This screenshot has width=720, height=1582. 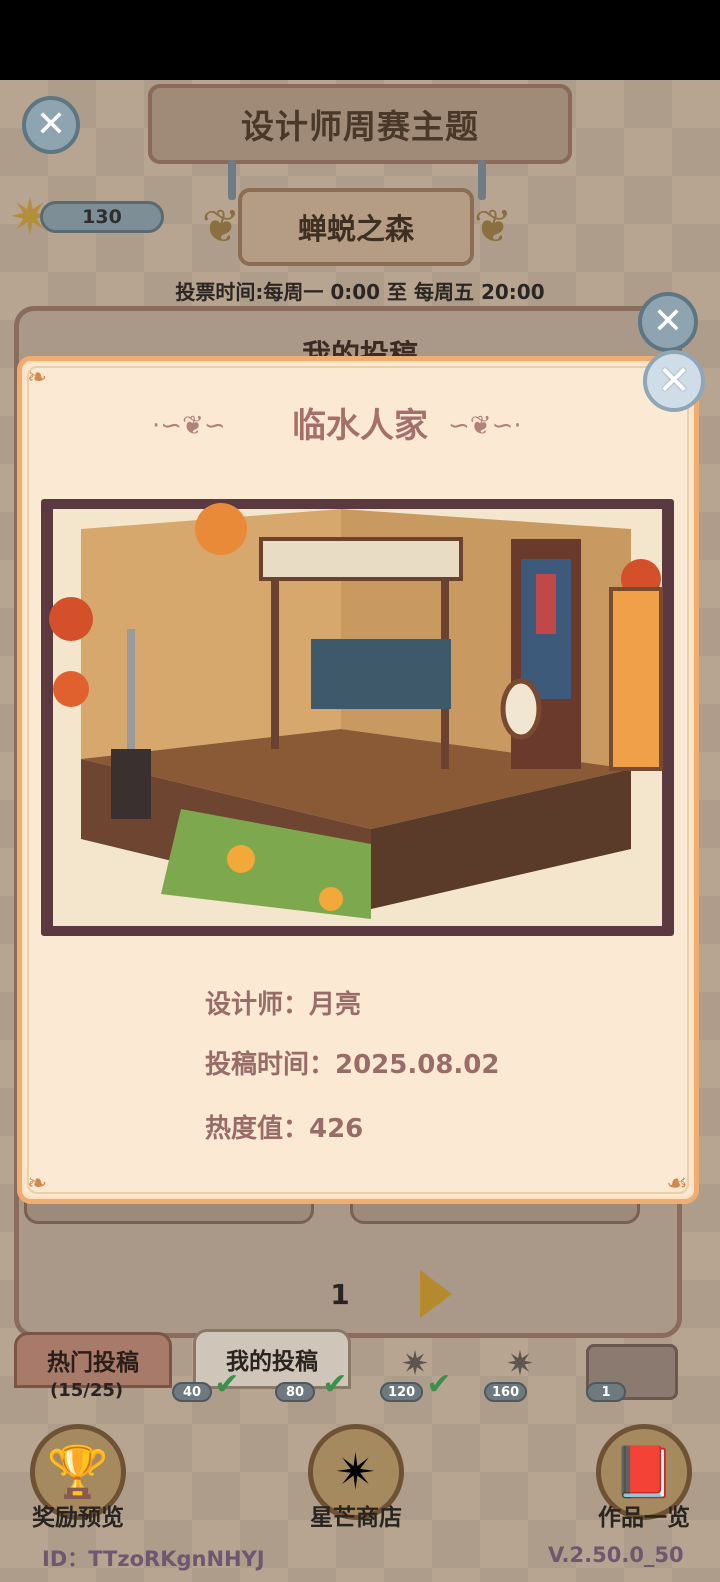 I want to click on vote-time: 投票时间:每周一 0:00 至 每周五 20:00, so click(x=360, y=292).